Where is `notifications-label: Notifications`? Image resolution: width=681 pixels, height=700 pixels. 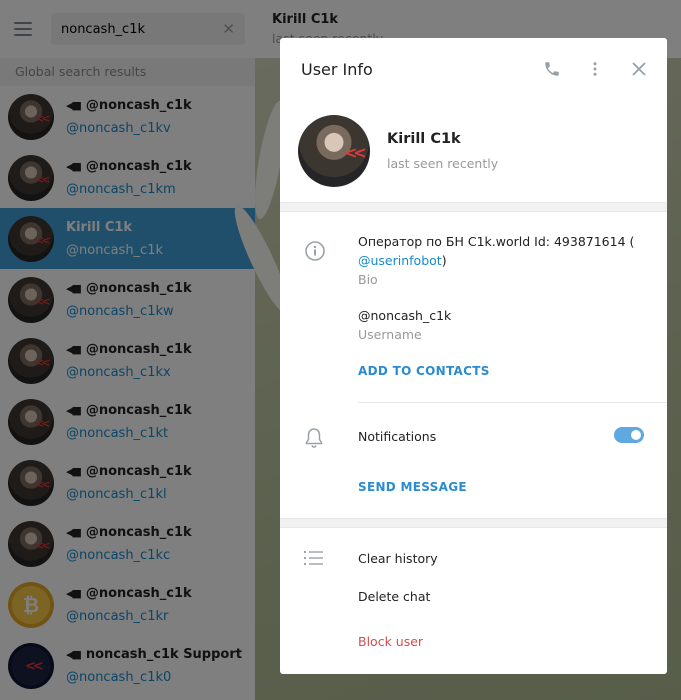 notifications-label: Notifications is located at coordinates (397, 436).